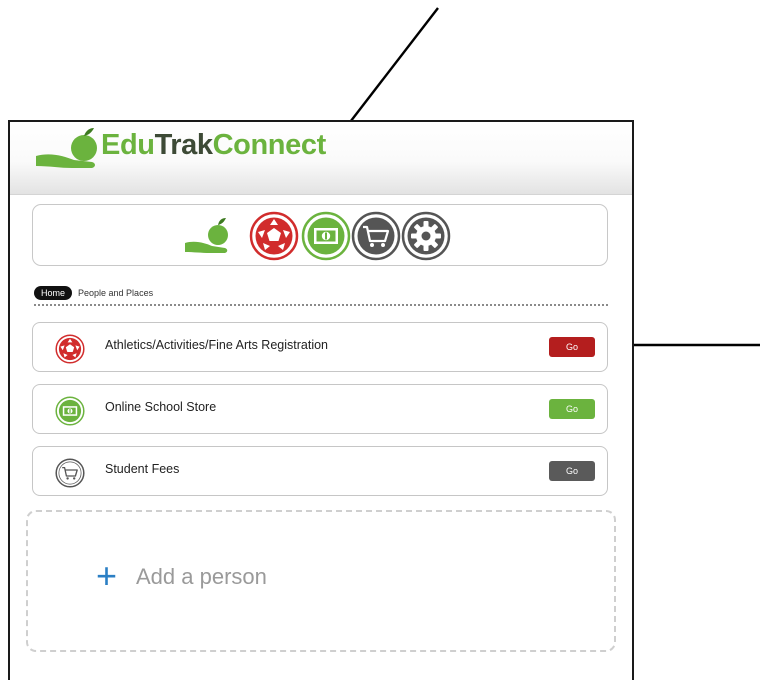 The width and height of the screenshot is (764, 680). What do you see at coordinates (107, 575) in the screenshot?
I see `plus-icon: +` at bounding box center [107, 575].